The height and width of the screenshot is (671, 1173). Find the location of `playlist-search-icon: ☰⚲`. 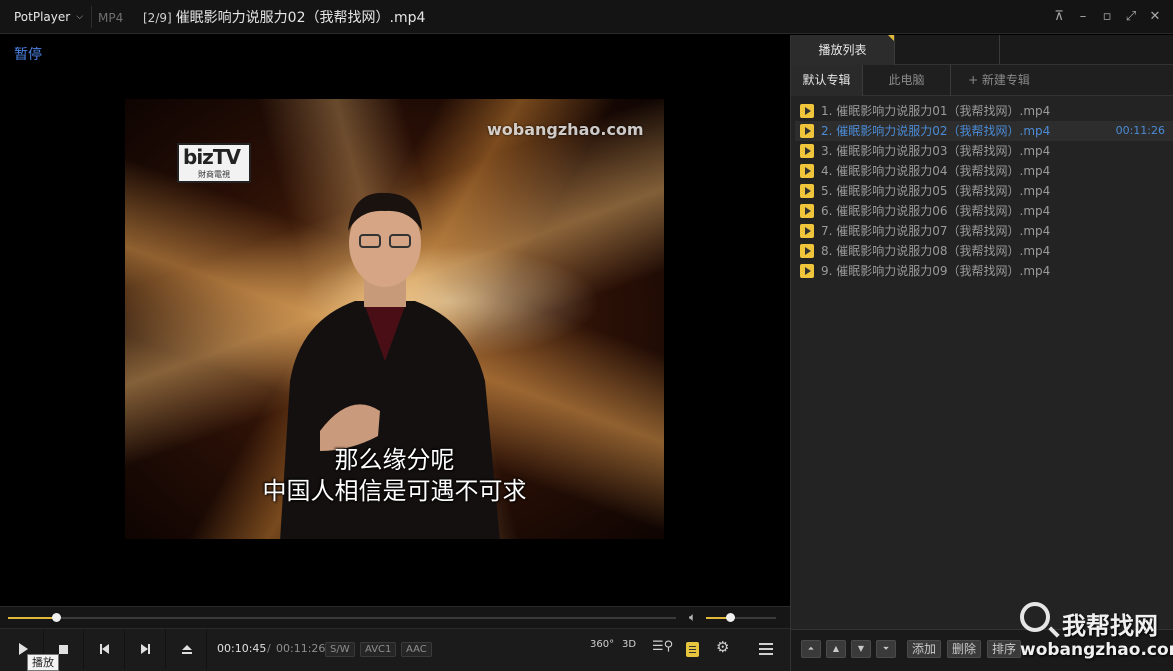

playlist-search-icon: ☰⚲ is located at coordinates (662, 646).